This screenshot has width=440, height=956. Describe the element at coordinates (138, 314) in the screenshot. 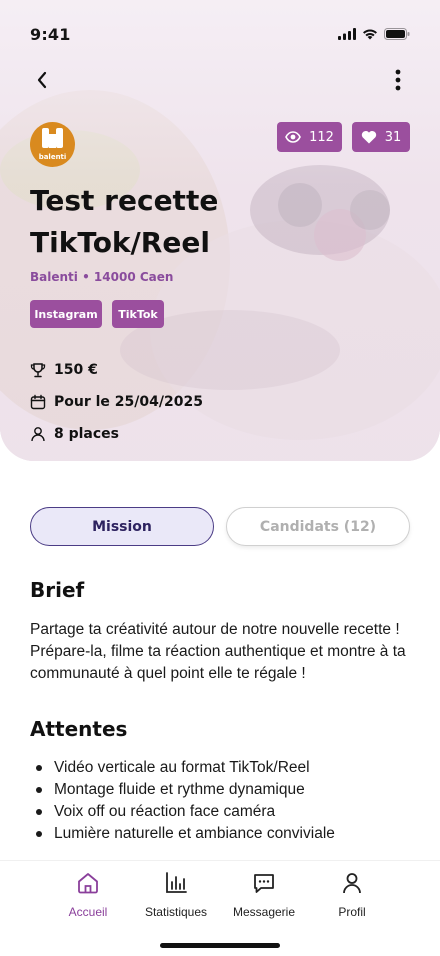

I see `tag-tiktok: TikTok` at that location.